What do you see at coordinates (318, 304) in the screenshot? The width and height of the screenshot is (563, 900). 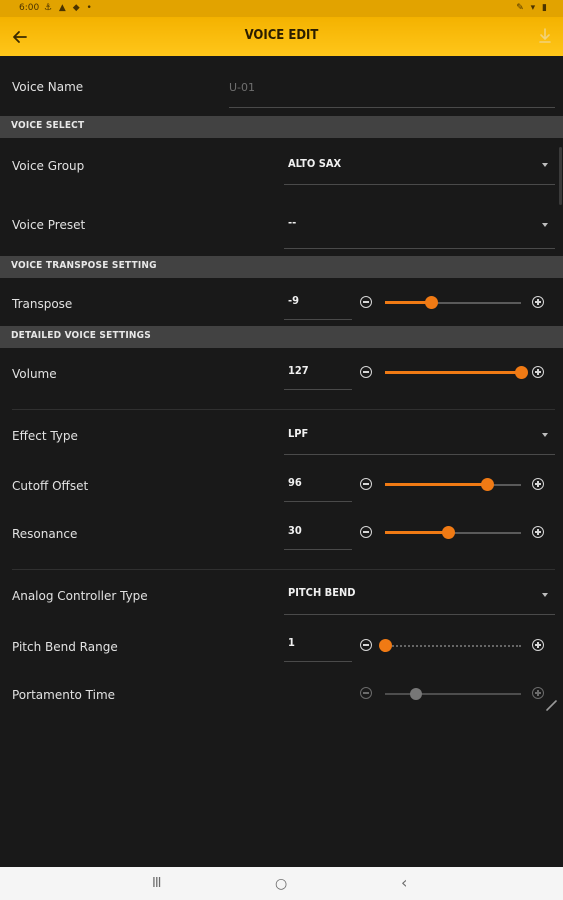 I see `transpose-input: -9` at bounding box center [318, 304].